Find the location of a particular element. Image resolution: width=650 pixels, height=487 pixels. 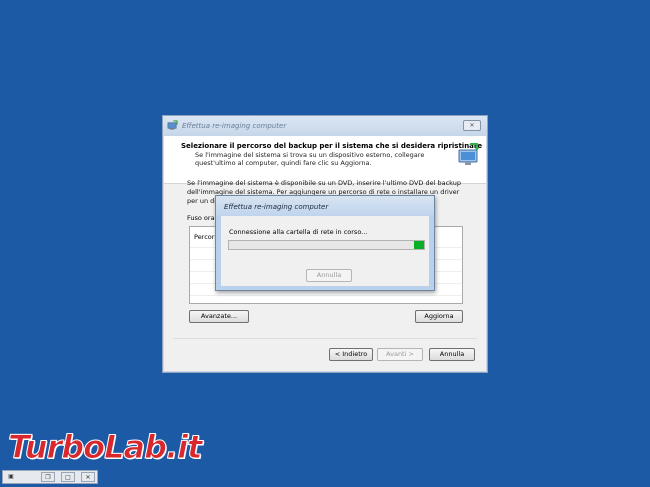

refresh-button: Aggiorna is located at coordinates (439, 316).